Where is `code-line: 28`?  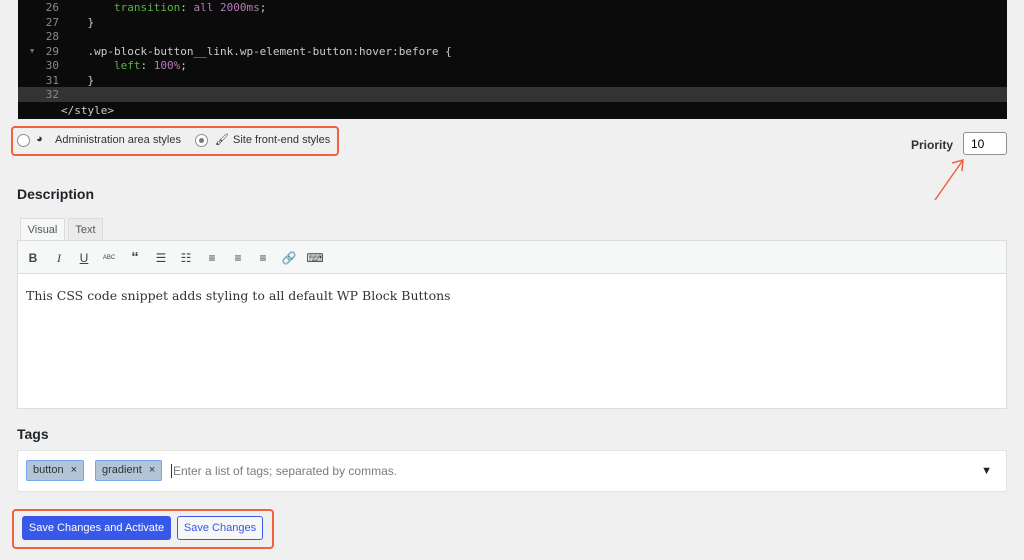
code-line: 28 is located at coordinates (512, 36).